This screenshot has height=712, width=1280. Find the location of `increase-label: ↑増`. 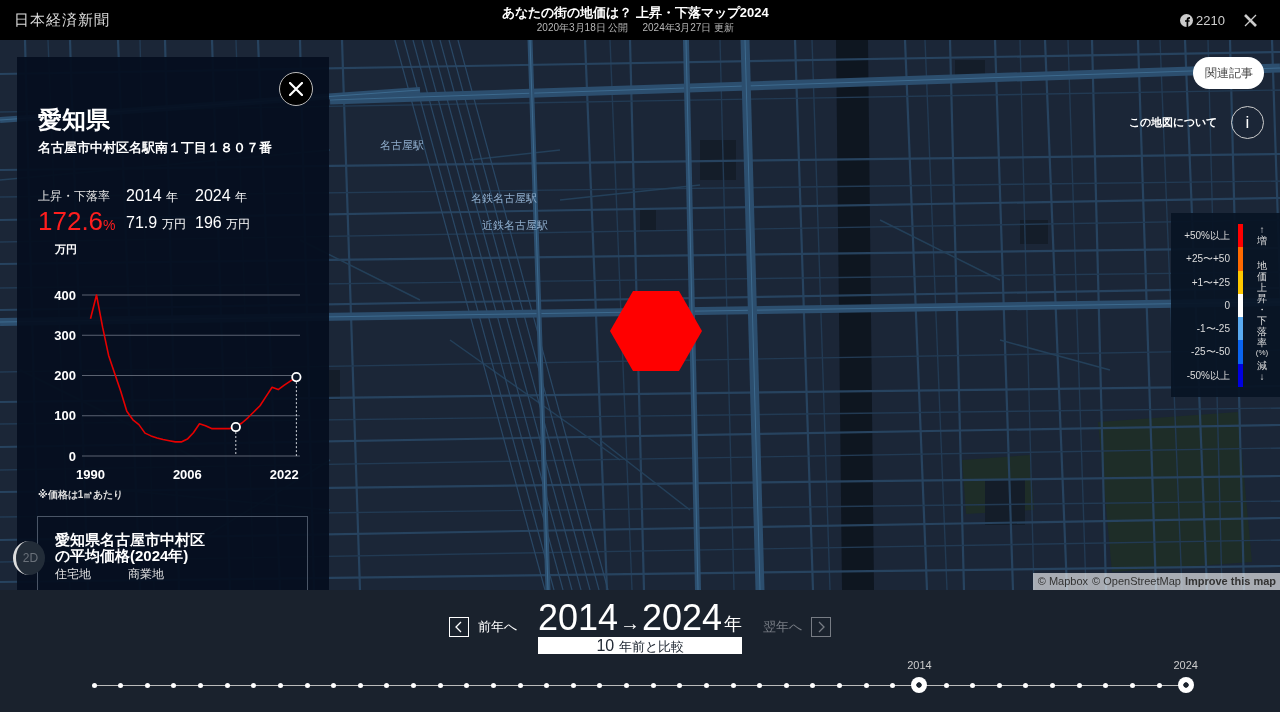

increase-label: ↑増 is located at coordinates (1262, 235).